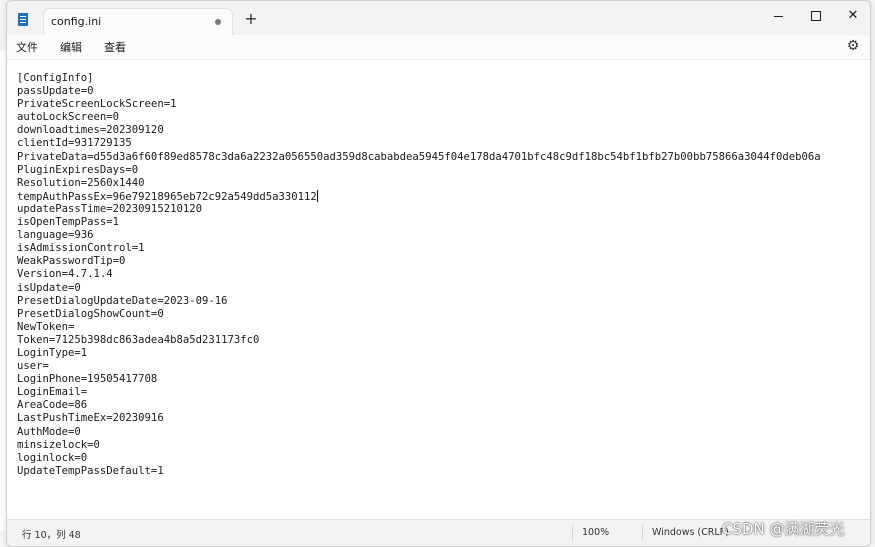 This screenshot has height=547, width=875. What do you see at coordinates (51, 535) in the screenshot?
I see `cursor-position: 行 10，列 48` at bounding box center [51, 535].